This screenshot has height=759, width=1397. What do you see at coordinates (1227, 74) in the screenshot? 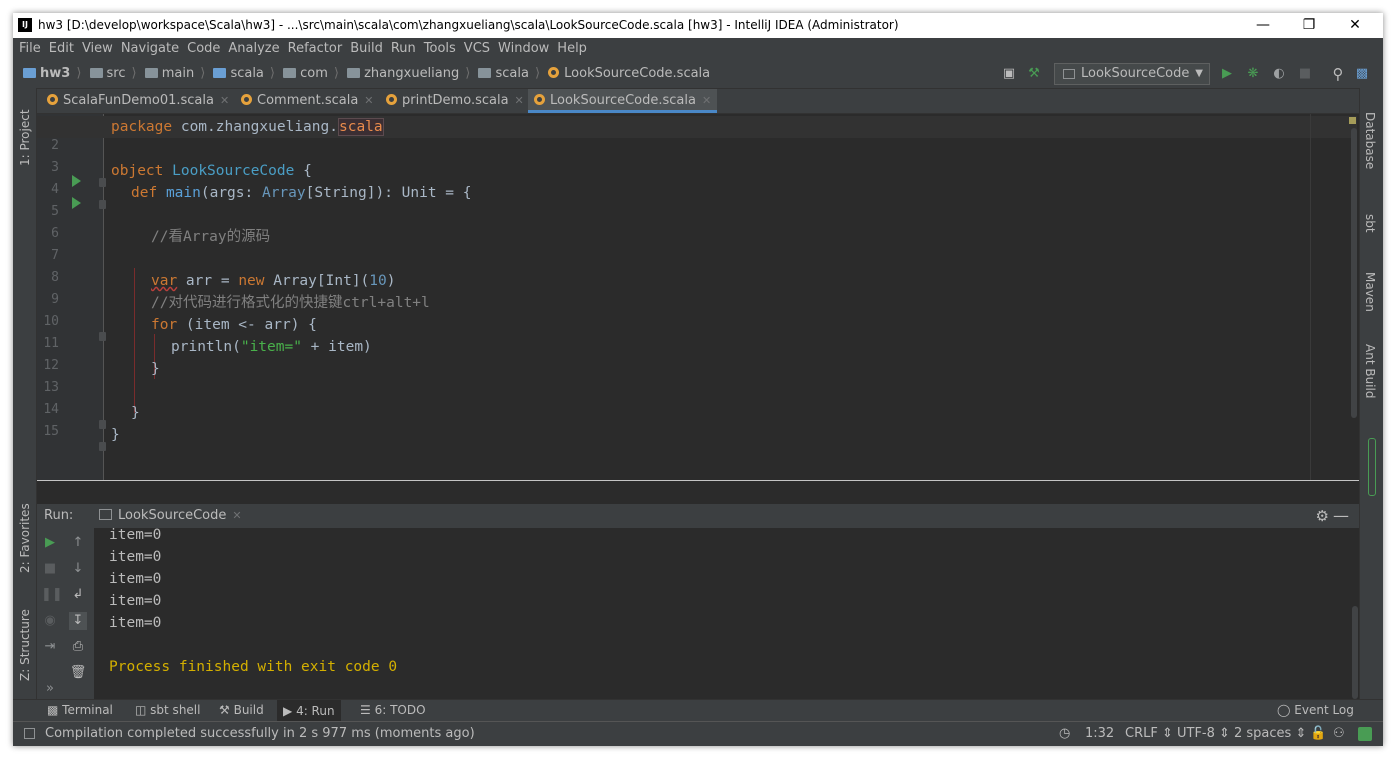
I see `run-icon: ▶` at bounding box center [1227, 74].